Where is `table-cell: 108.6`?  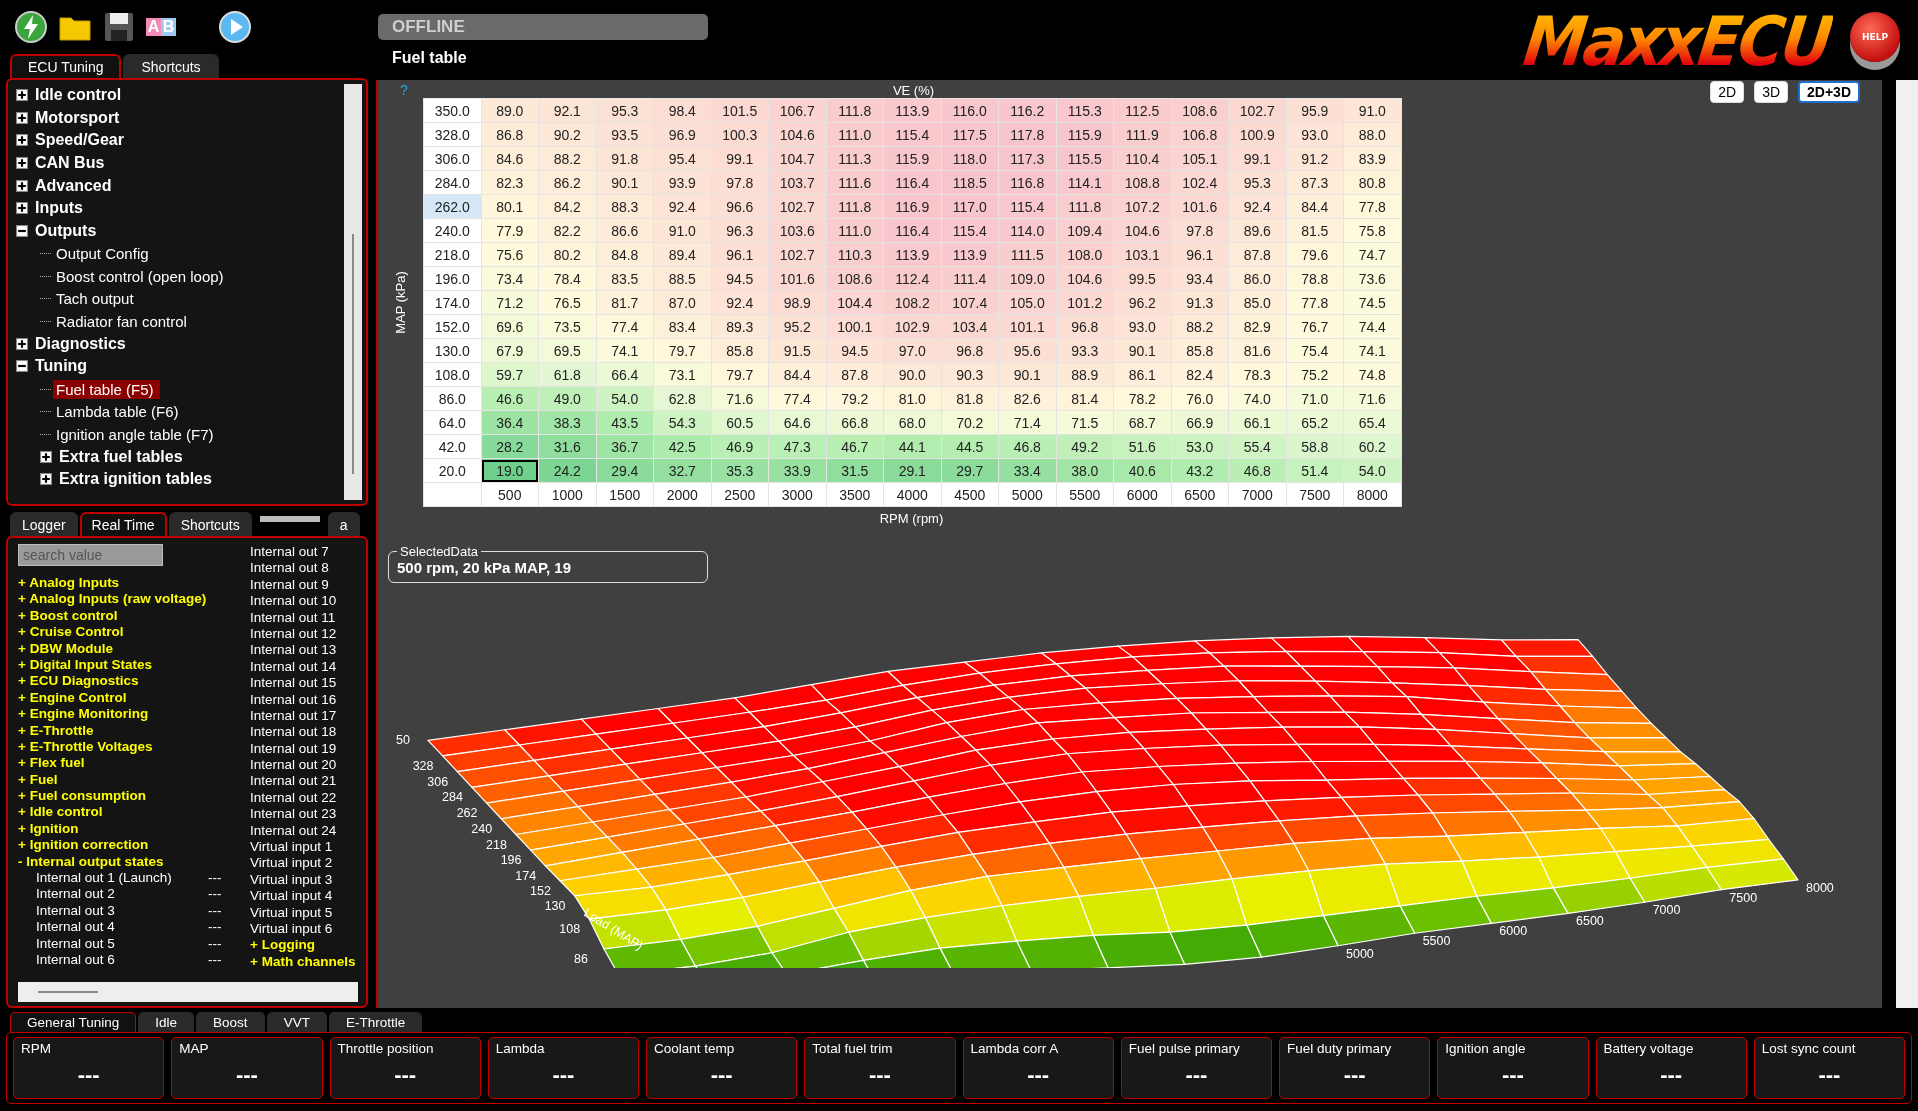 table-cell: 108.6 is located at coordinates (1200, 110).